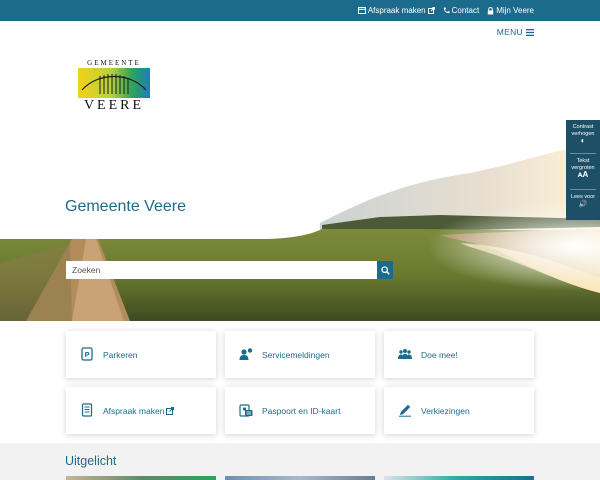 The height and width of the screenshot is (480, 600). I want to click on tile-verkiezingen: Verkiezingen, so click(459, 410).